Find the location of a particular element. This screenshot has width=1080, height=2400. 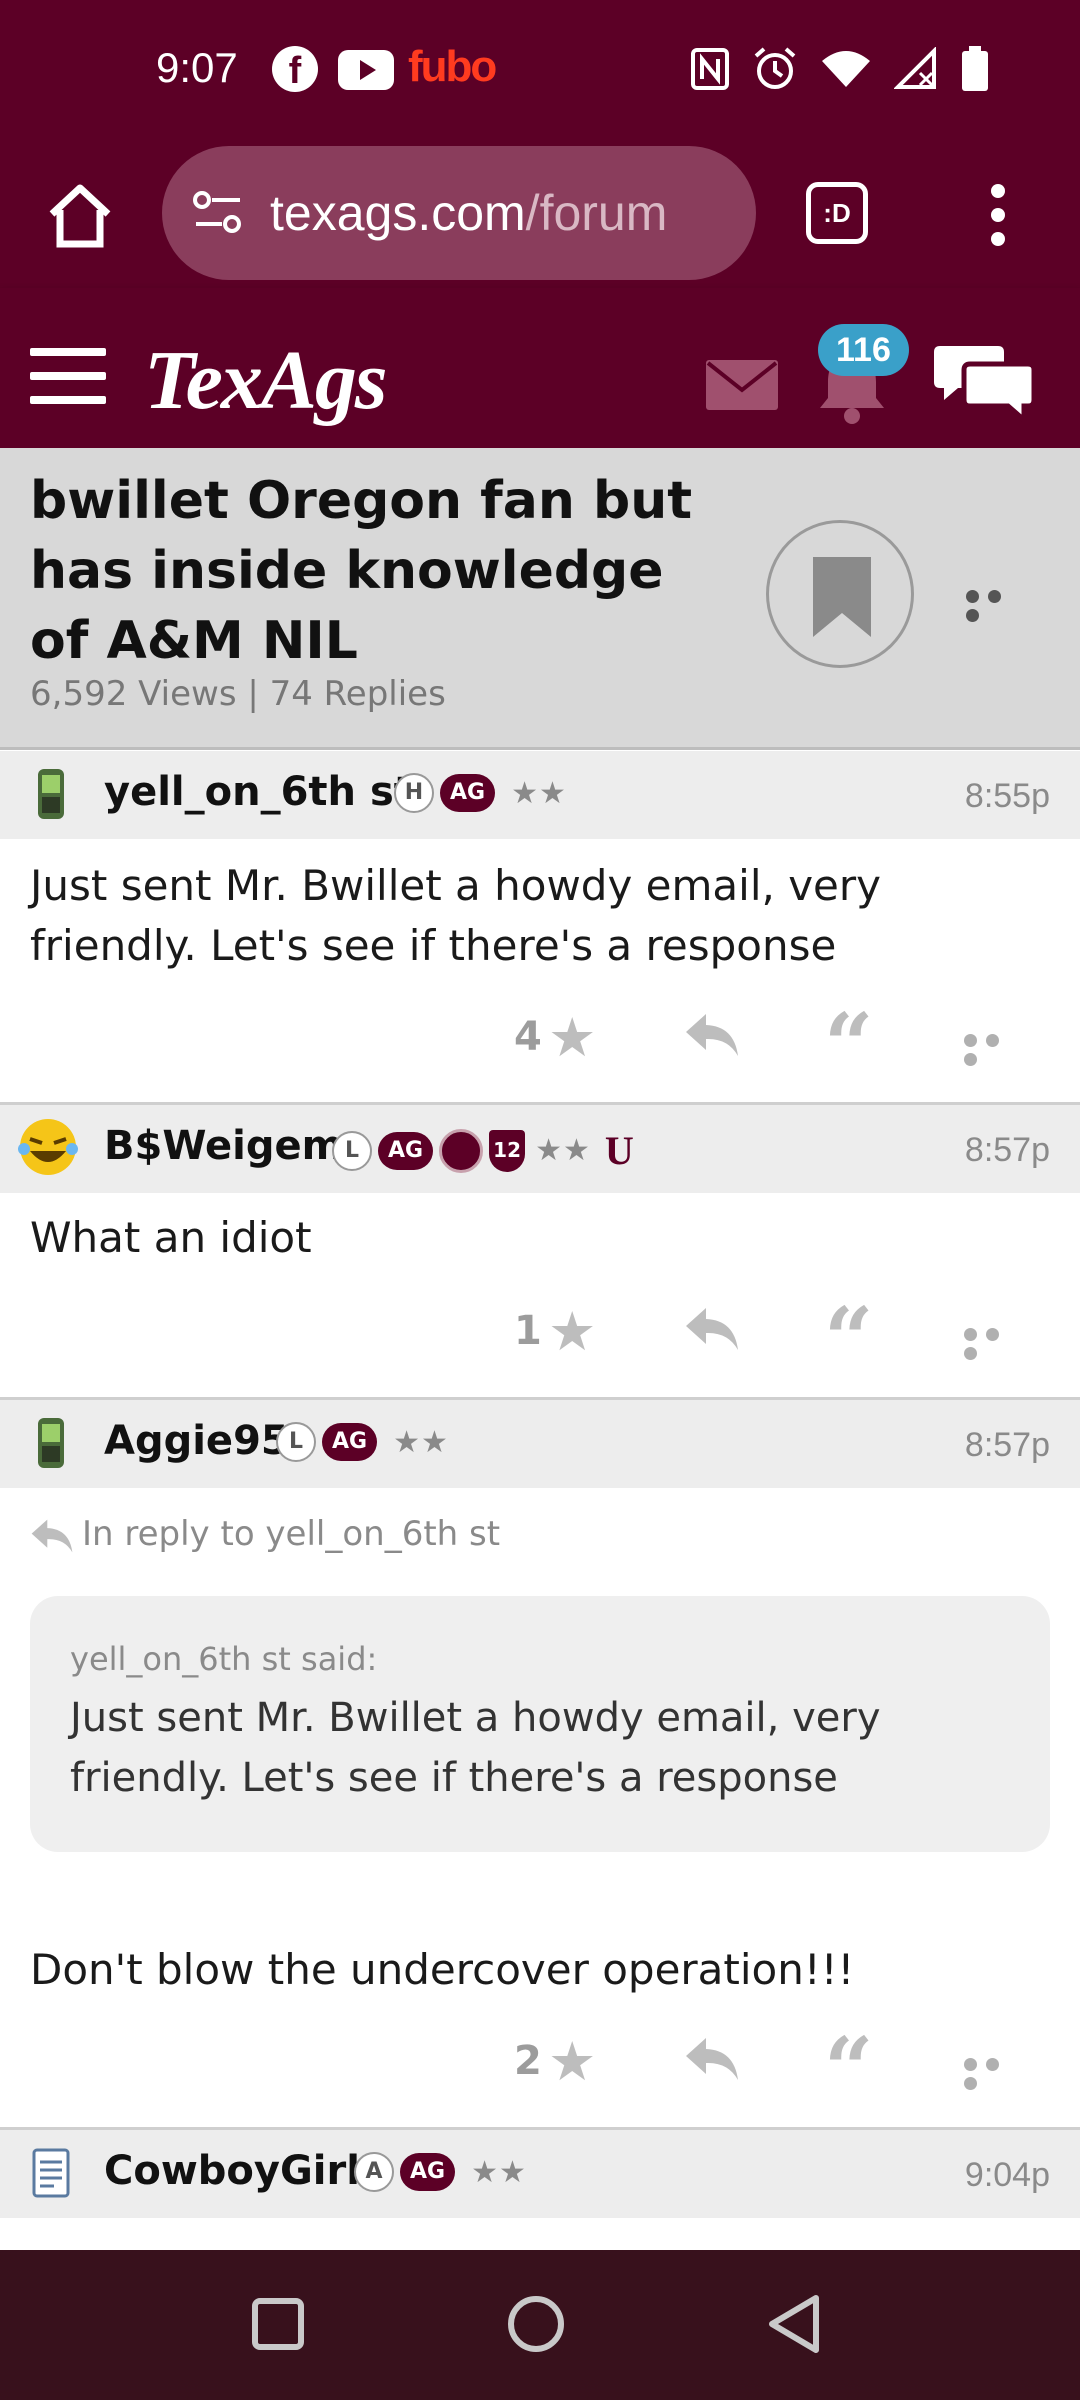

star-count: 2 is located at coordinates (528, 2061).